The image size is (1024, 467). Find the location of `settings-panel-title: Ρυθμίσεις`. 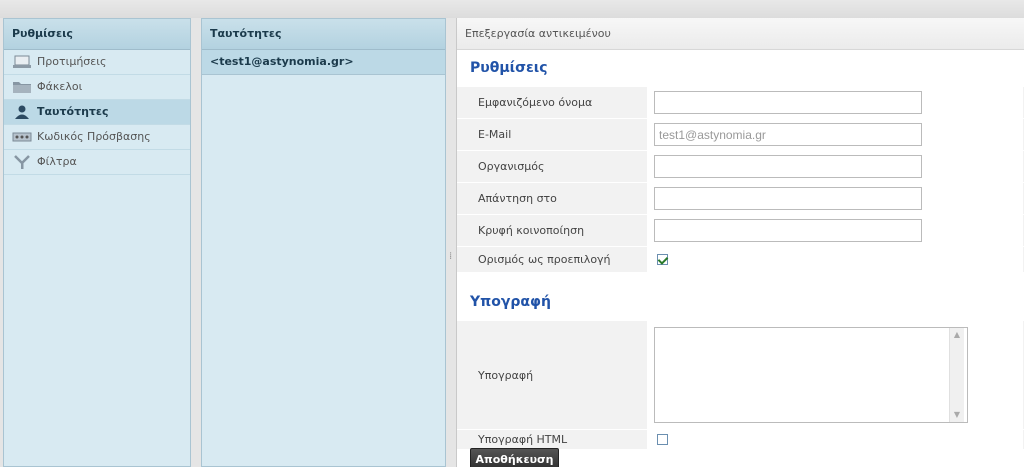

settings-panel-title: Ρυθμίσεις is located at coordinates (97, 34).